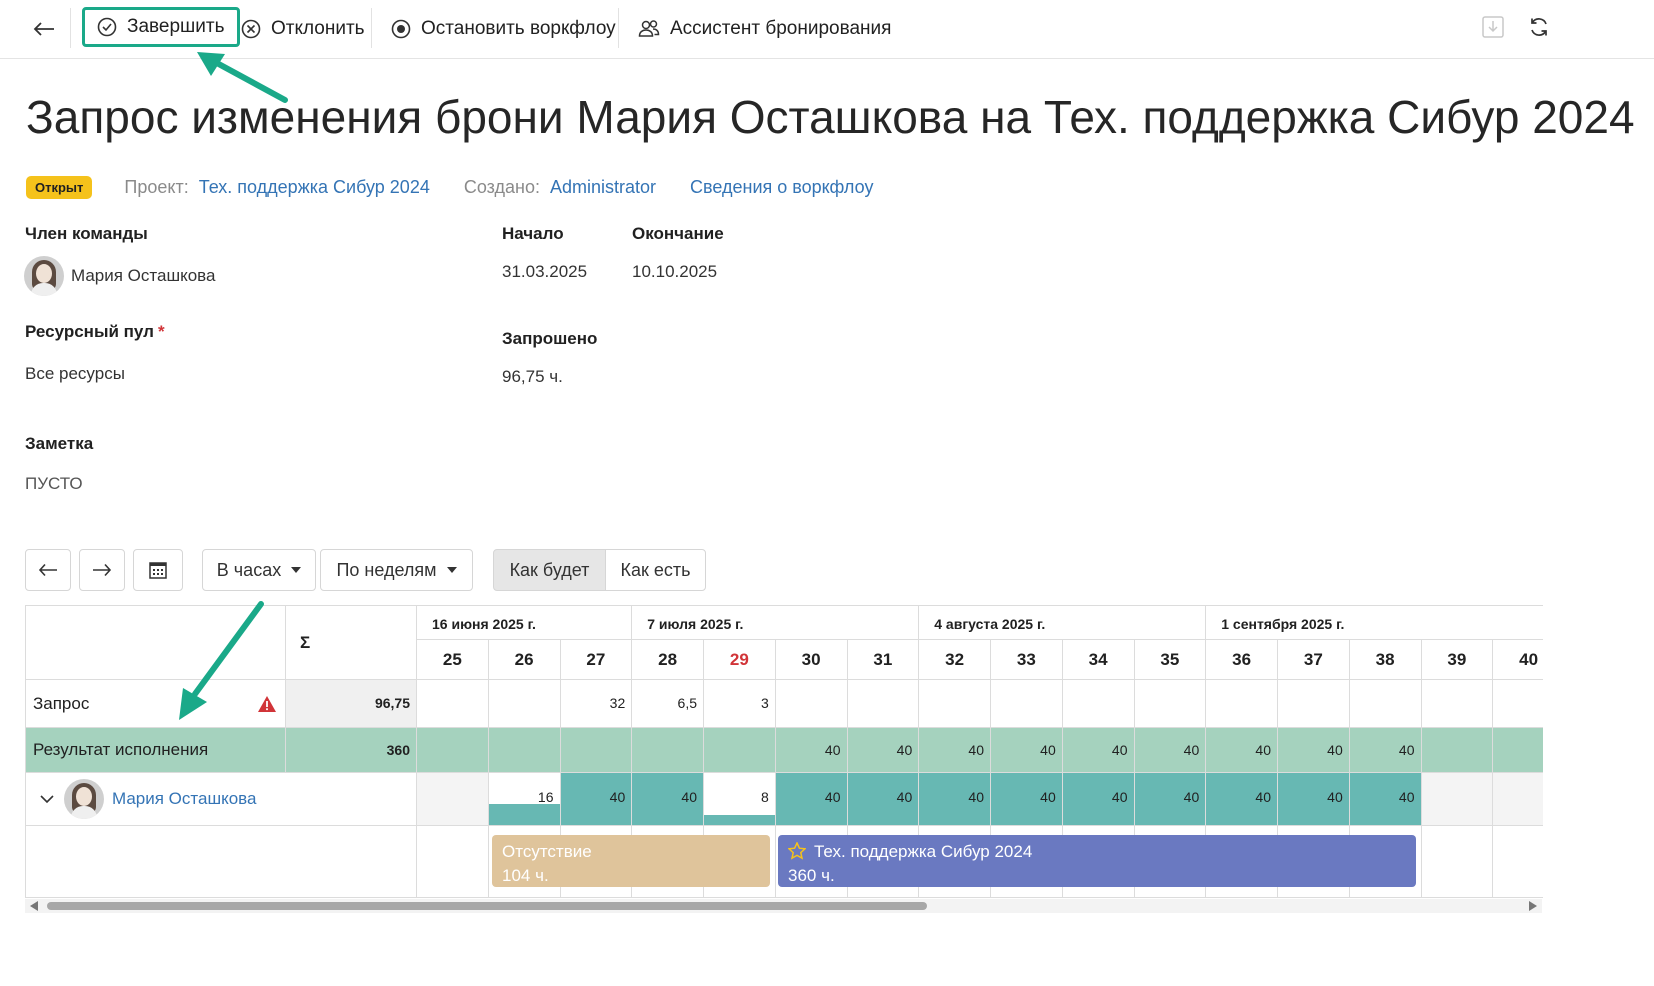  What do you see at coordinates (156, 186) in the screenshot?
I see `project-label: Проект:` at bounding box center [156, 186].